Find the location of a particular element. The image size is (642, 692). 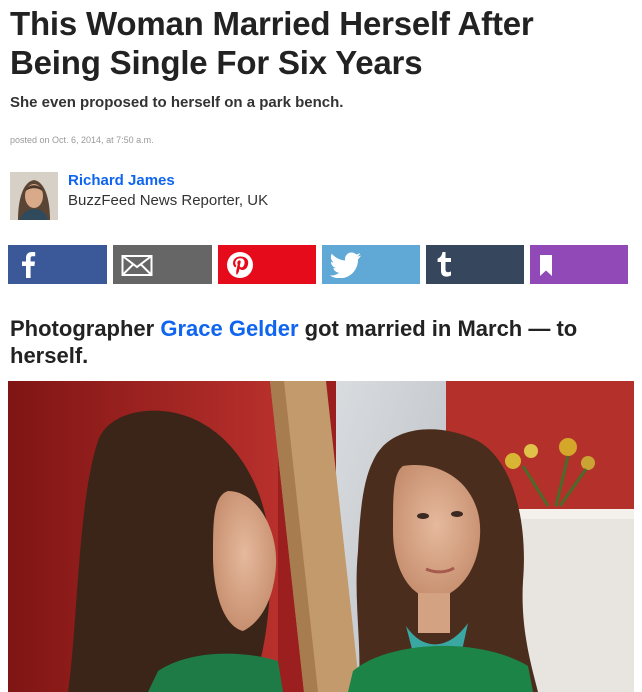

share-pinterest-button is located at coordinates (267, 264).